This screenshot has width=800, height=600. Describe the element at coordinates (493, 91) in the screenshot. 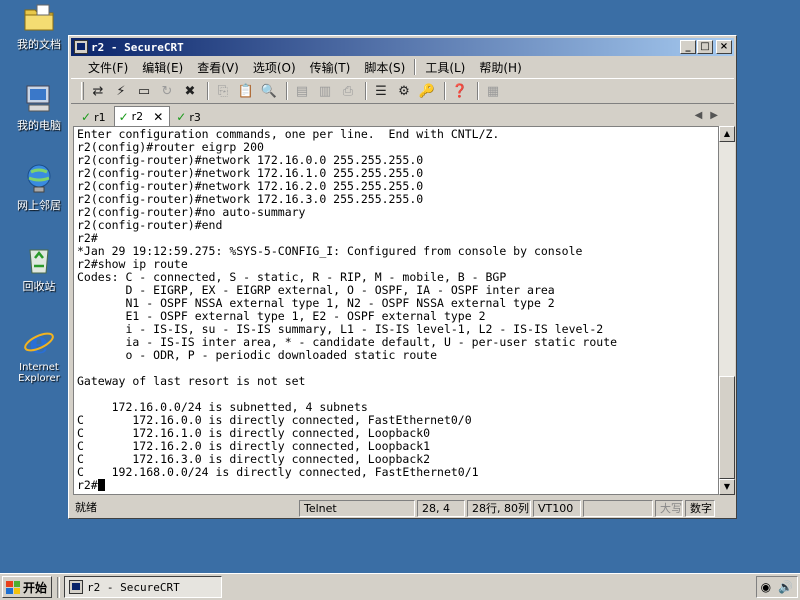

I see `sftp-icon: ▦` at that location.